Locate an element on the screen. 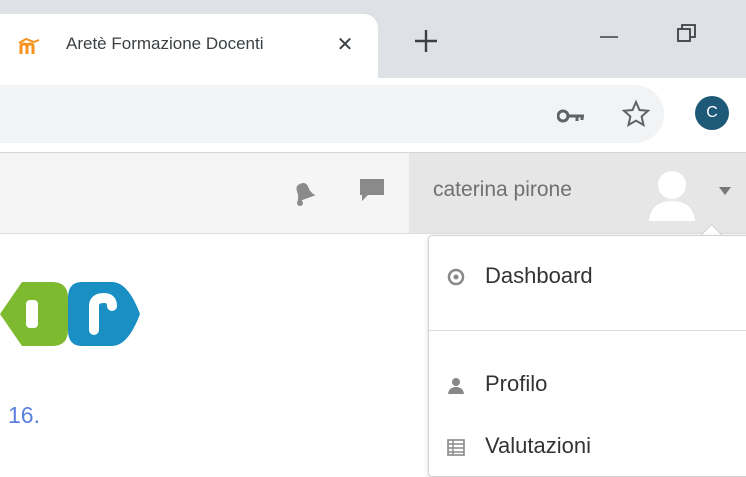  grades-icon is located at coordinates (456, 447).